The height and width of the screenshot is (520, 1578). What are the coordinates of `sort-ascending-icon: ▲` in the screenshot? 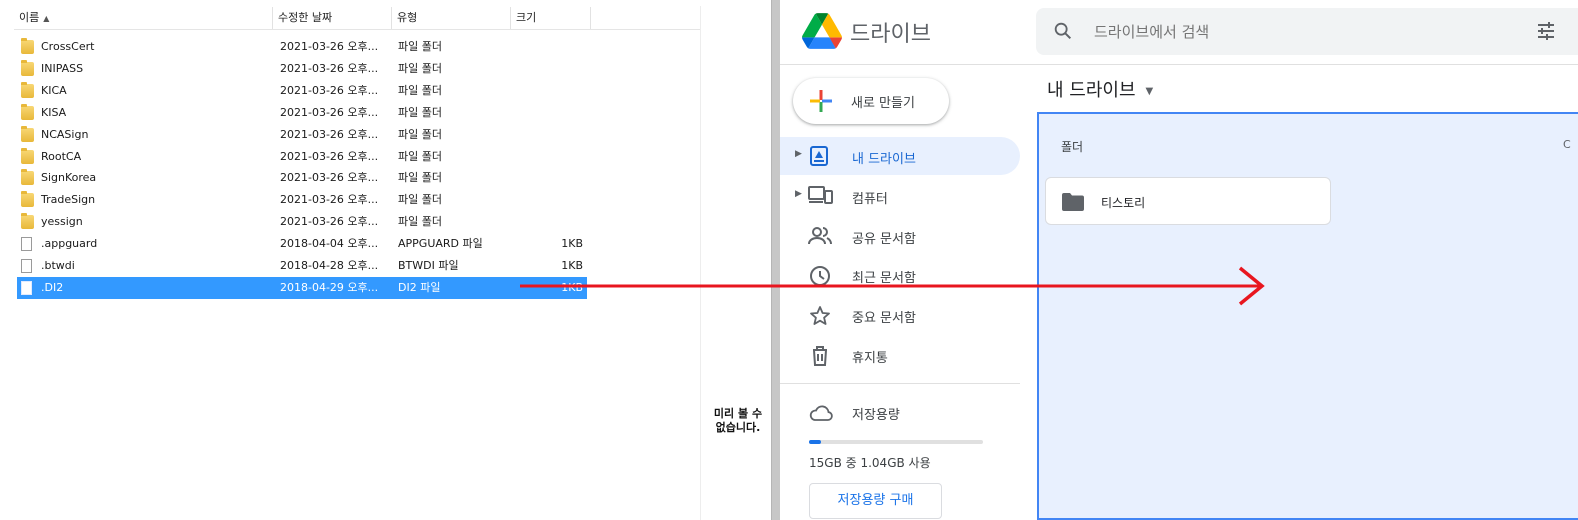 It's located at (46, 18).